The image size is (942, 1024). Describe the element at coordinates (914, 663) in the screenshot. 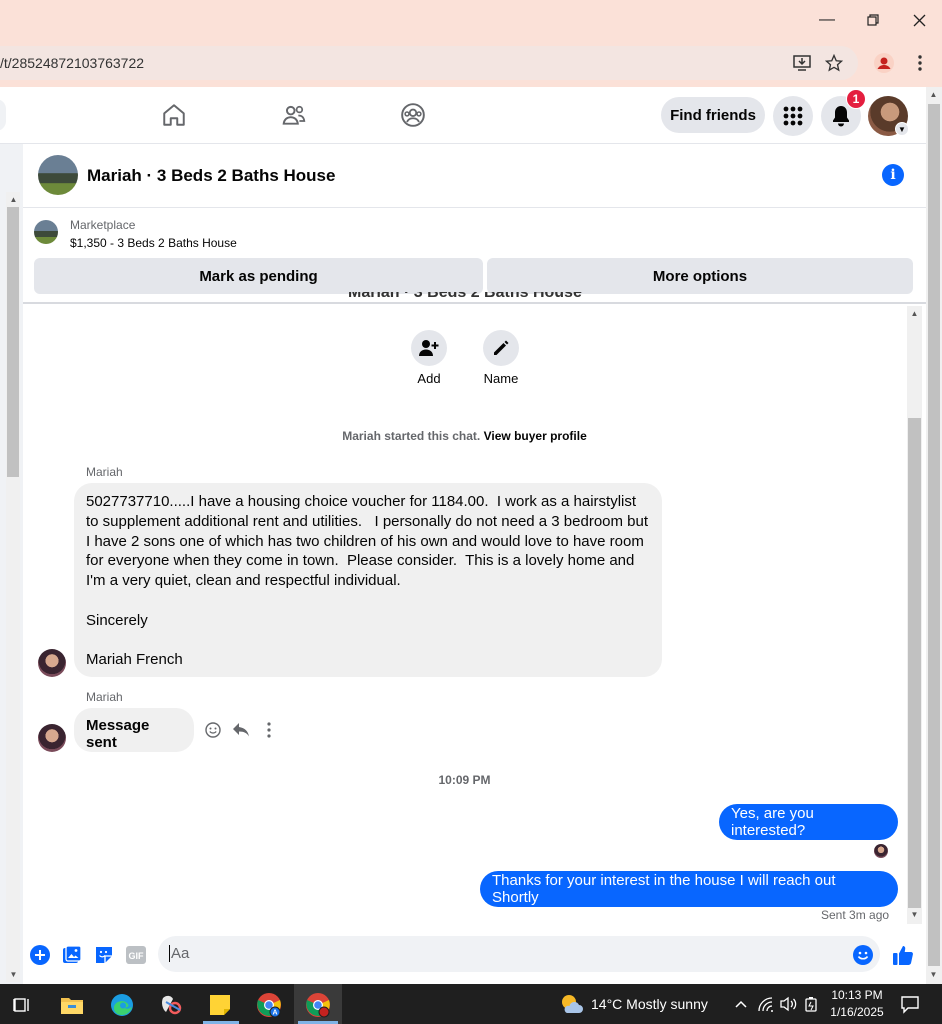

I see `chat-scroll-thumb` at that location.